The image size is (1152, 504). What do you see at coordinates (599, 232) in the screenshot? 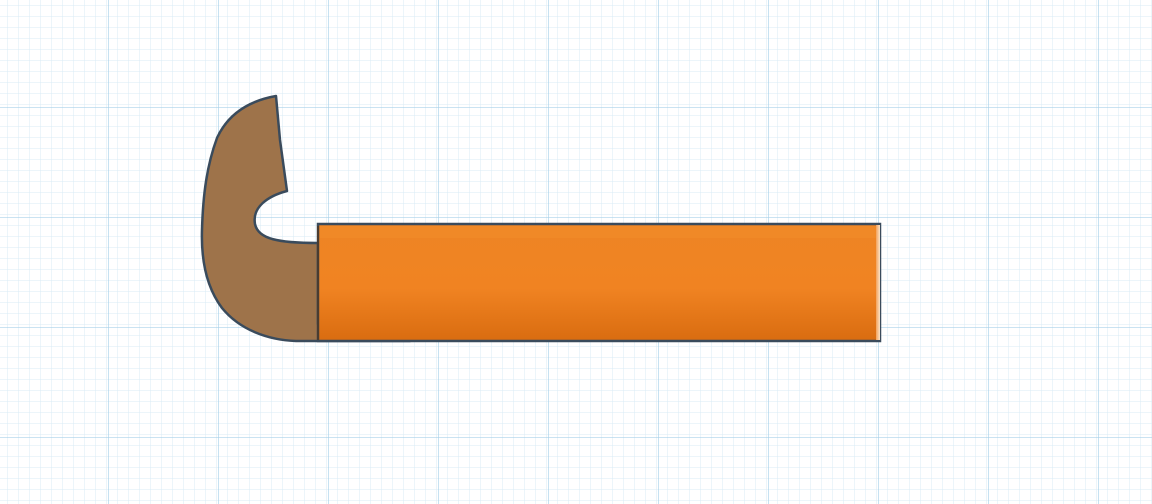
I see `cylinder-top-highlight` at bounding box center [599, 232].